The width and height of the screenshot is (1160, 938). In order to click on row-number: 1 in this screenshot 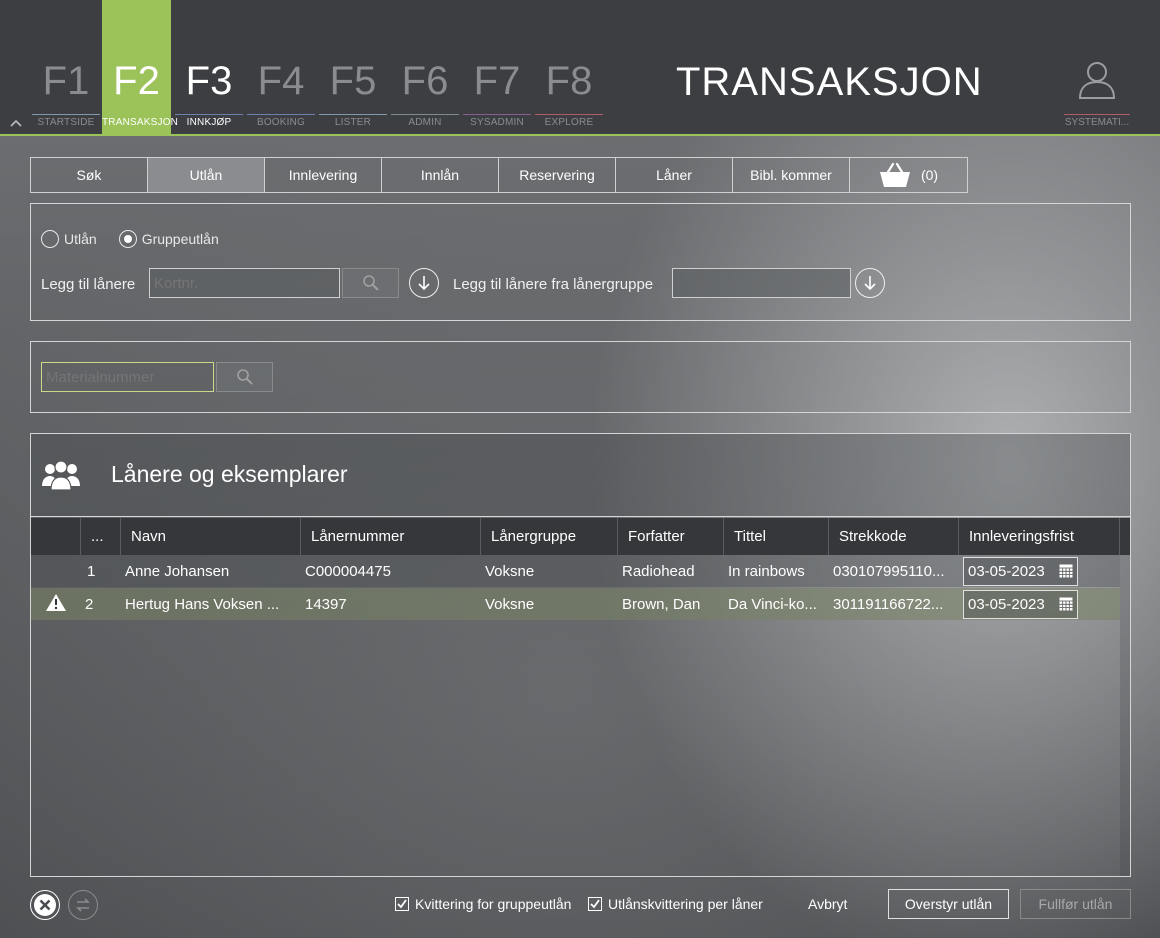, I will do `click(91, 571)`.